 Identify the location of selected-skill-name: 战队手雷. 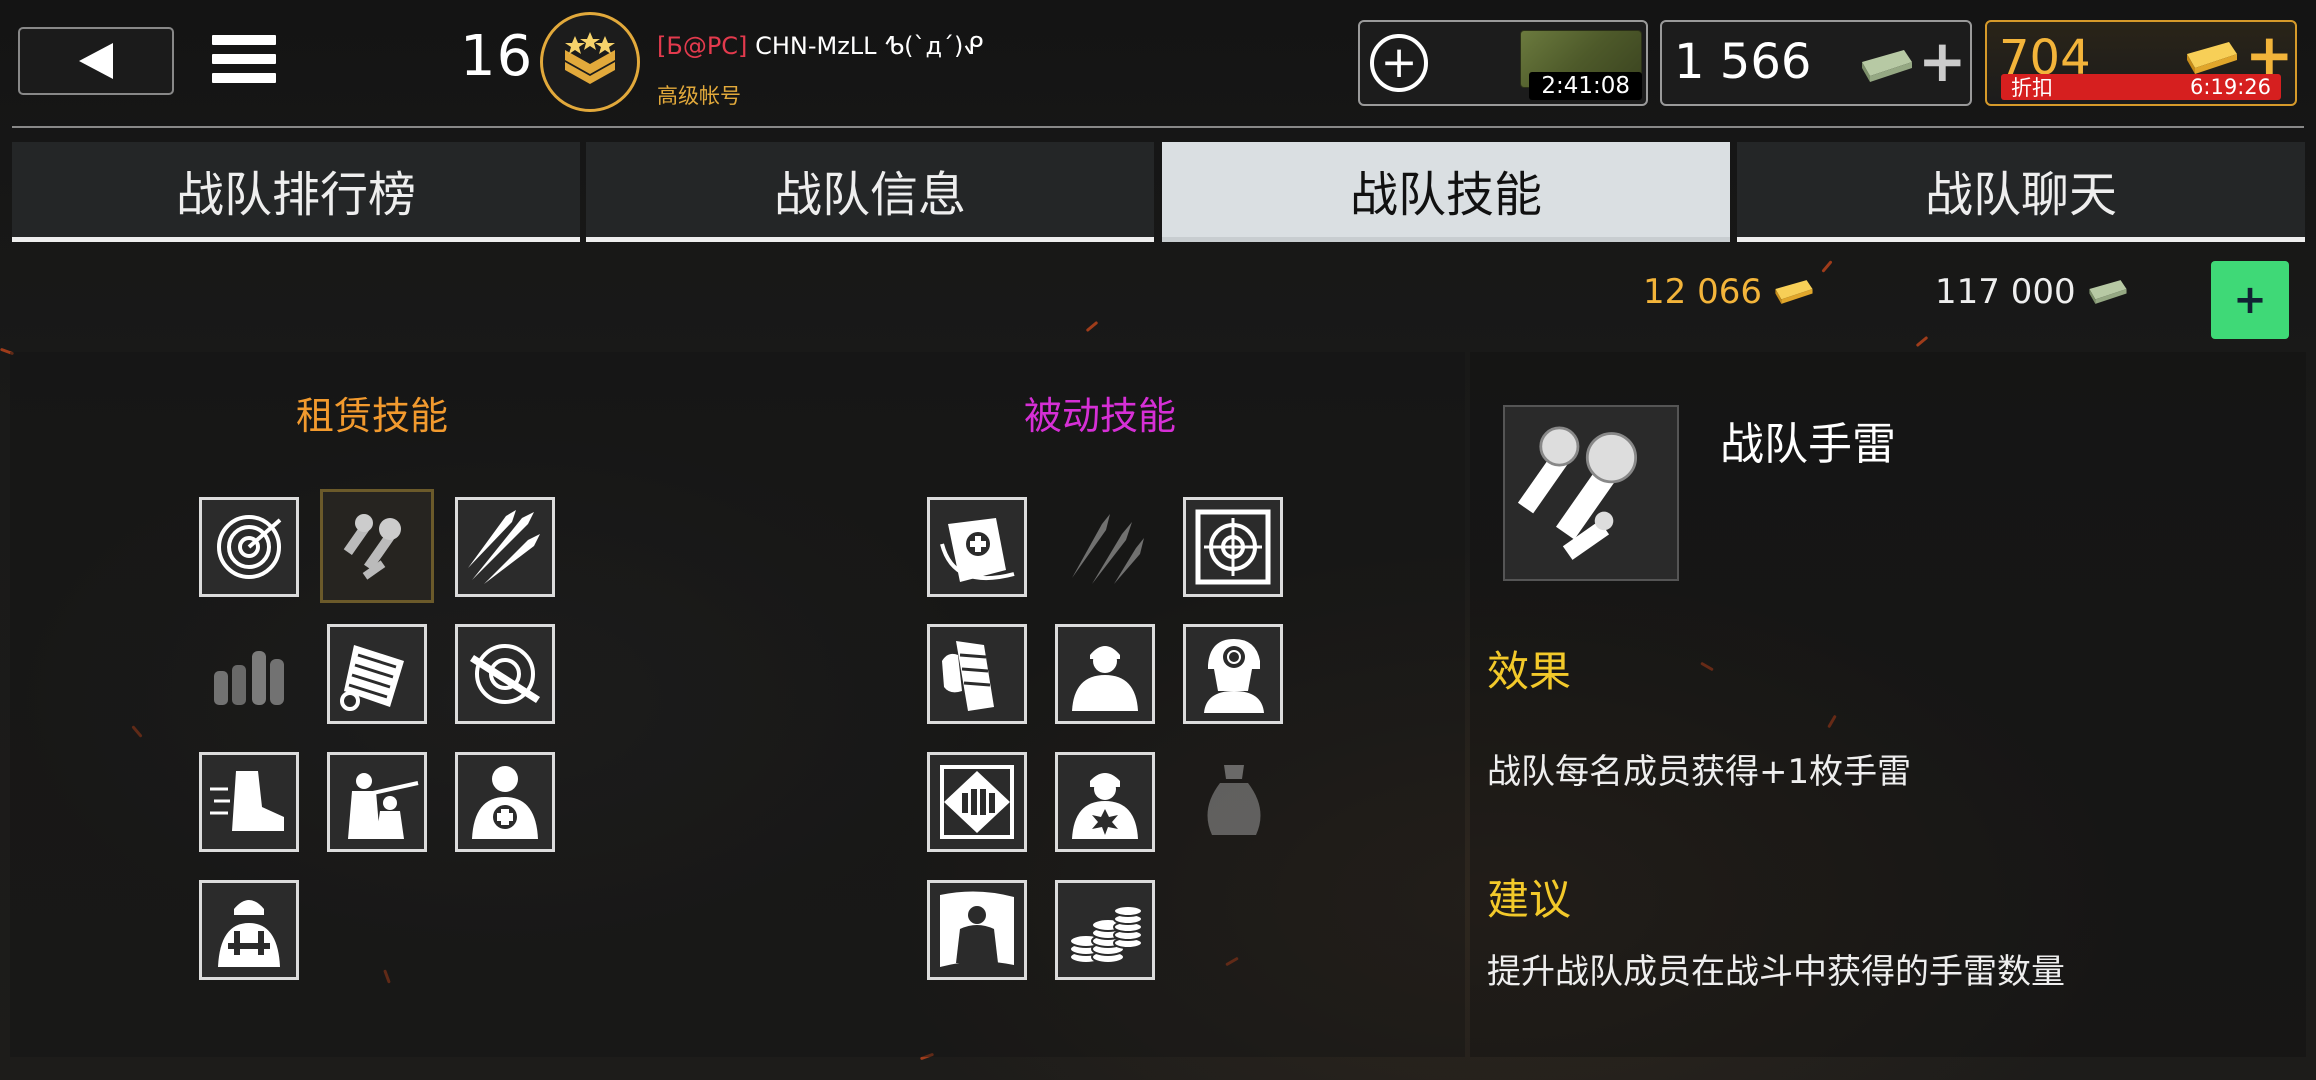
(1808, 444).